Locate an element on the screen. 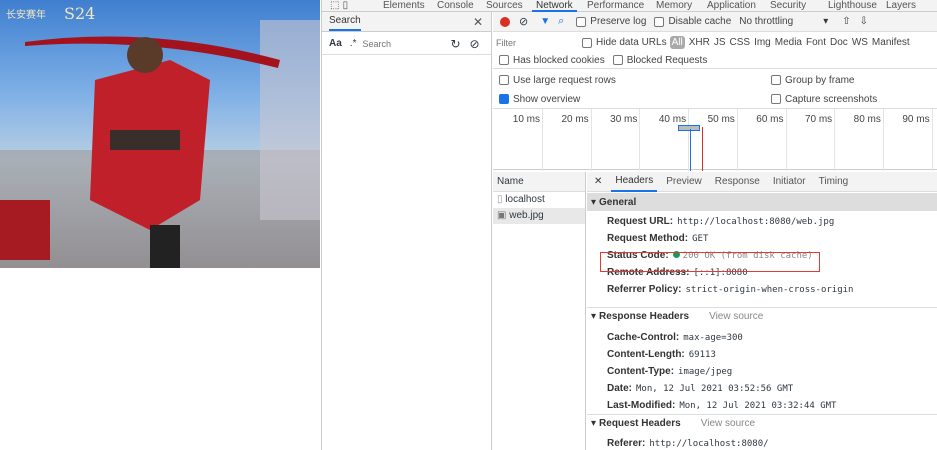 The image size is (937, 450). close-details-icon: ✕ is located at coordinates (598, 181).